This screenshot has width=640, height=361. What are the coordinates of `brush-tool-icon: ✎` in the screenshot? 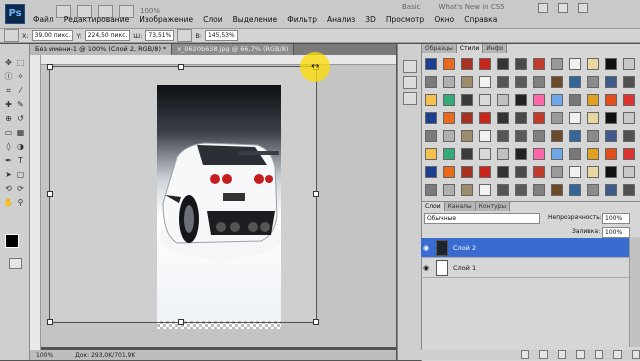 It's located at (20, 105).